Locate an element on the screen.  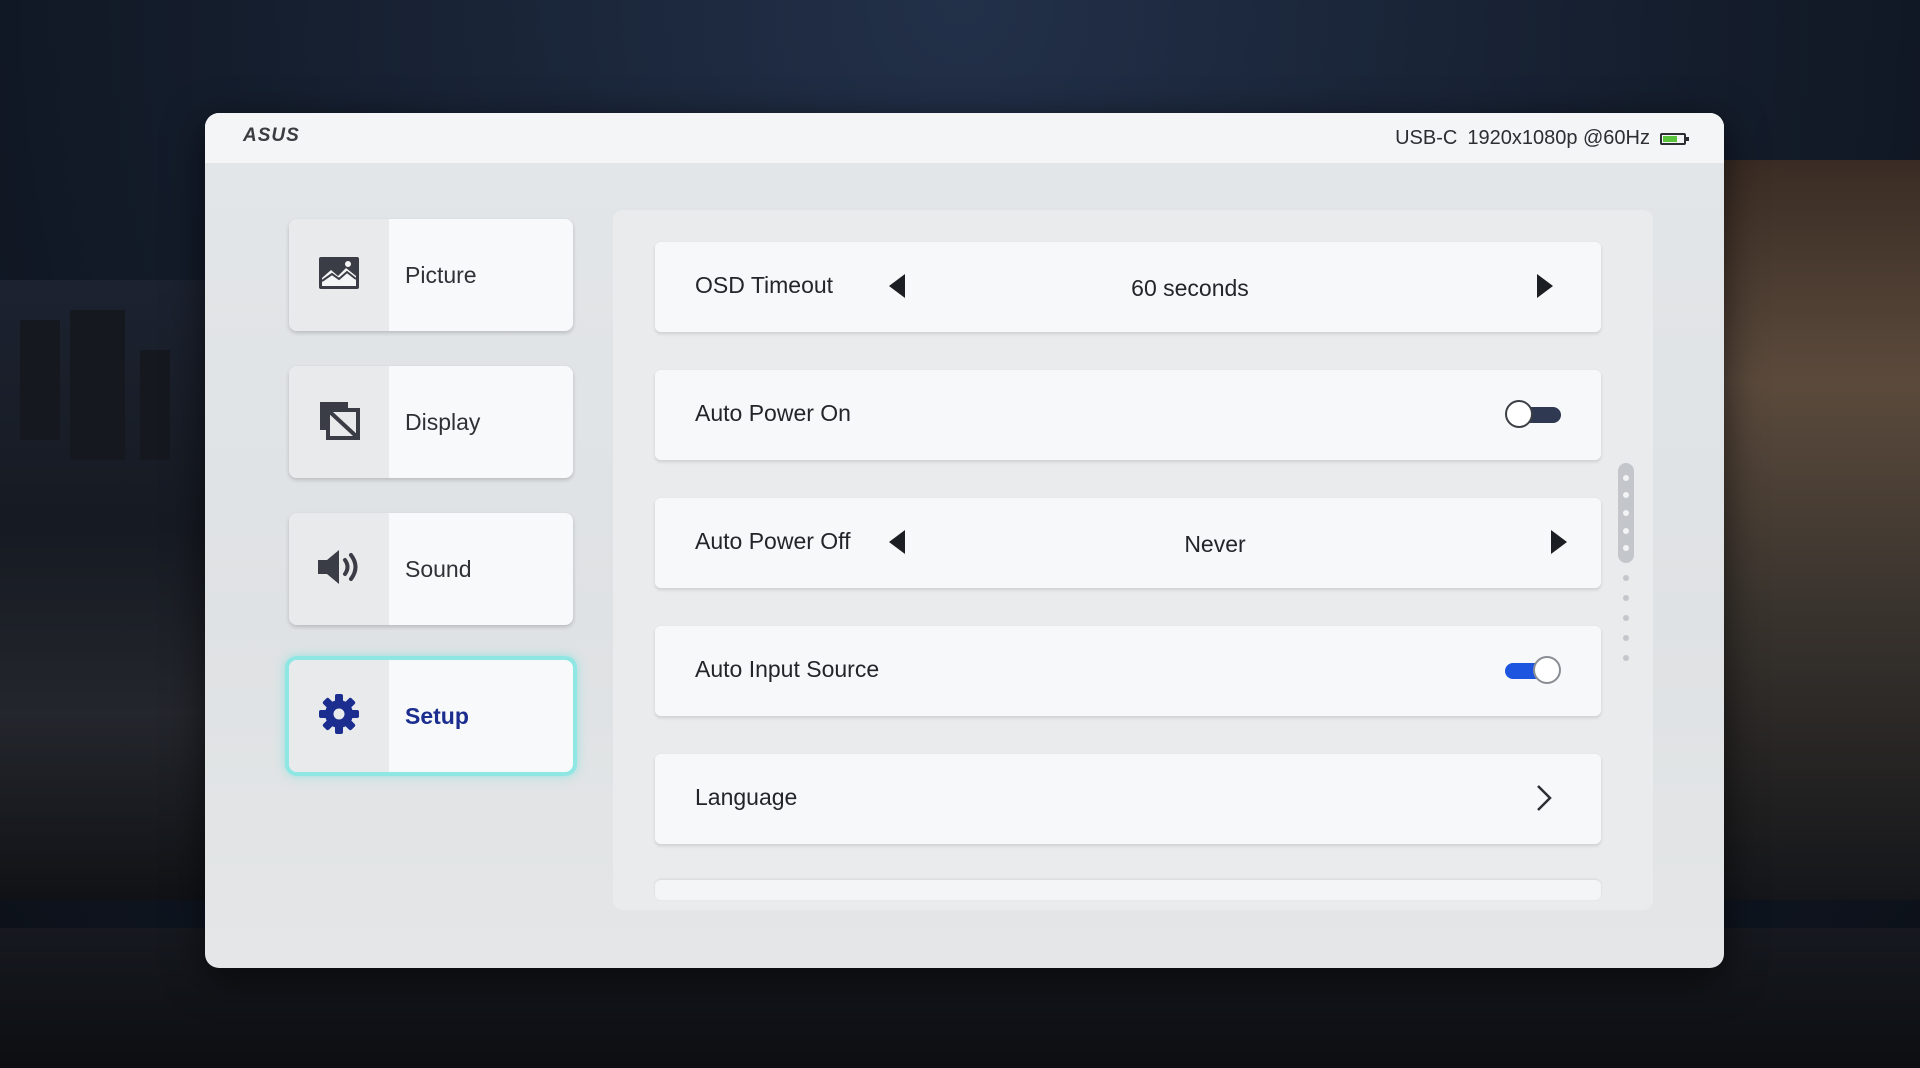
setting-row-language: Language is located at coordinates (1128, 799).